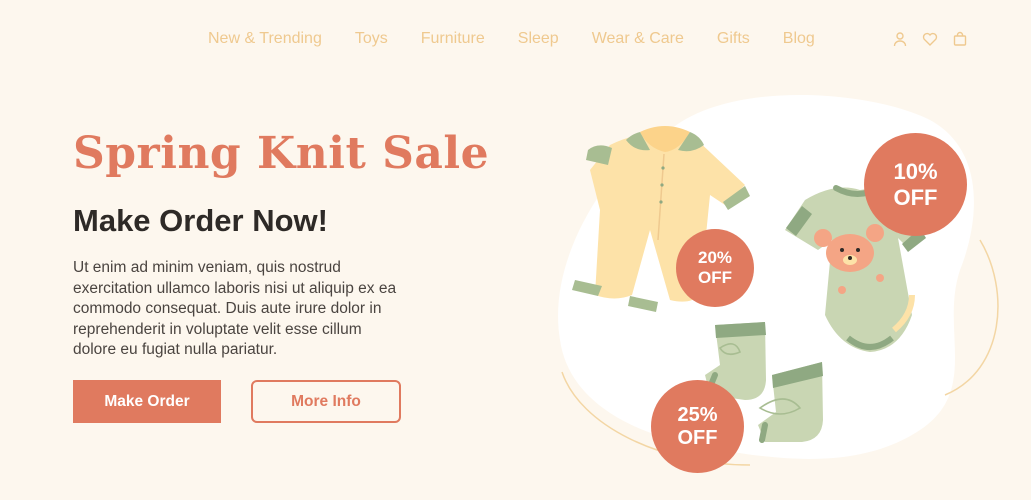 This screenshot has width=1031, height=500. I want to click on badge-percent: 20%, so click(715, 258).